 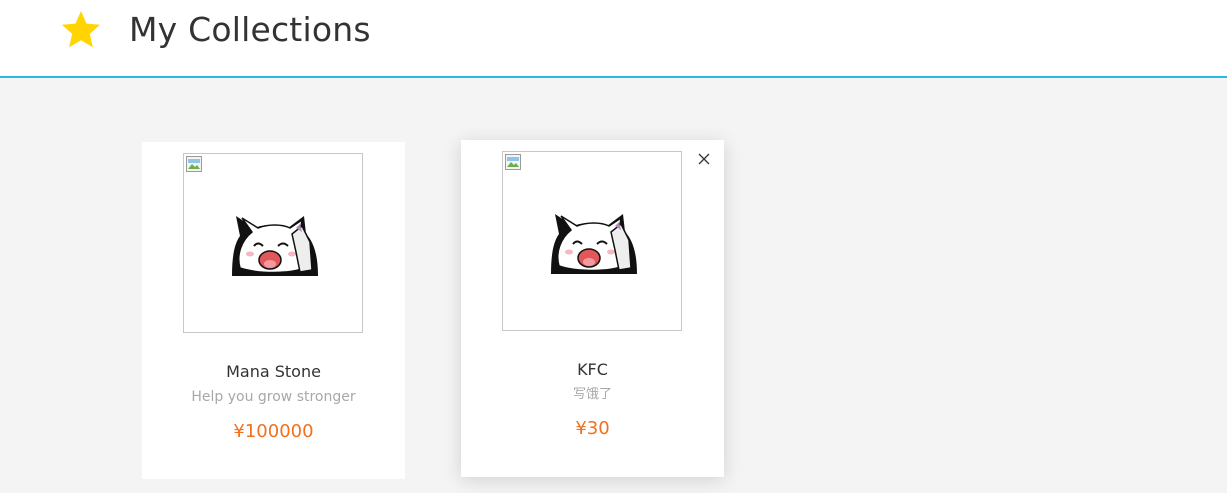 What do you see at coordinates (250, 29) in the screenshot?
I see `page-title: My Collections` at bounding box center [250, 29].